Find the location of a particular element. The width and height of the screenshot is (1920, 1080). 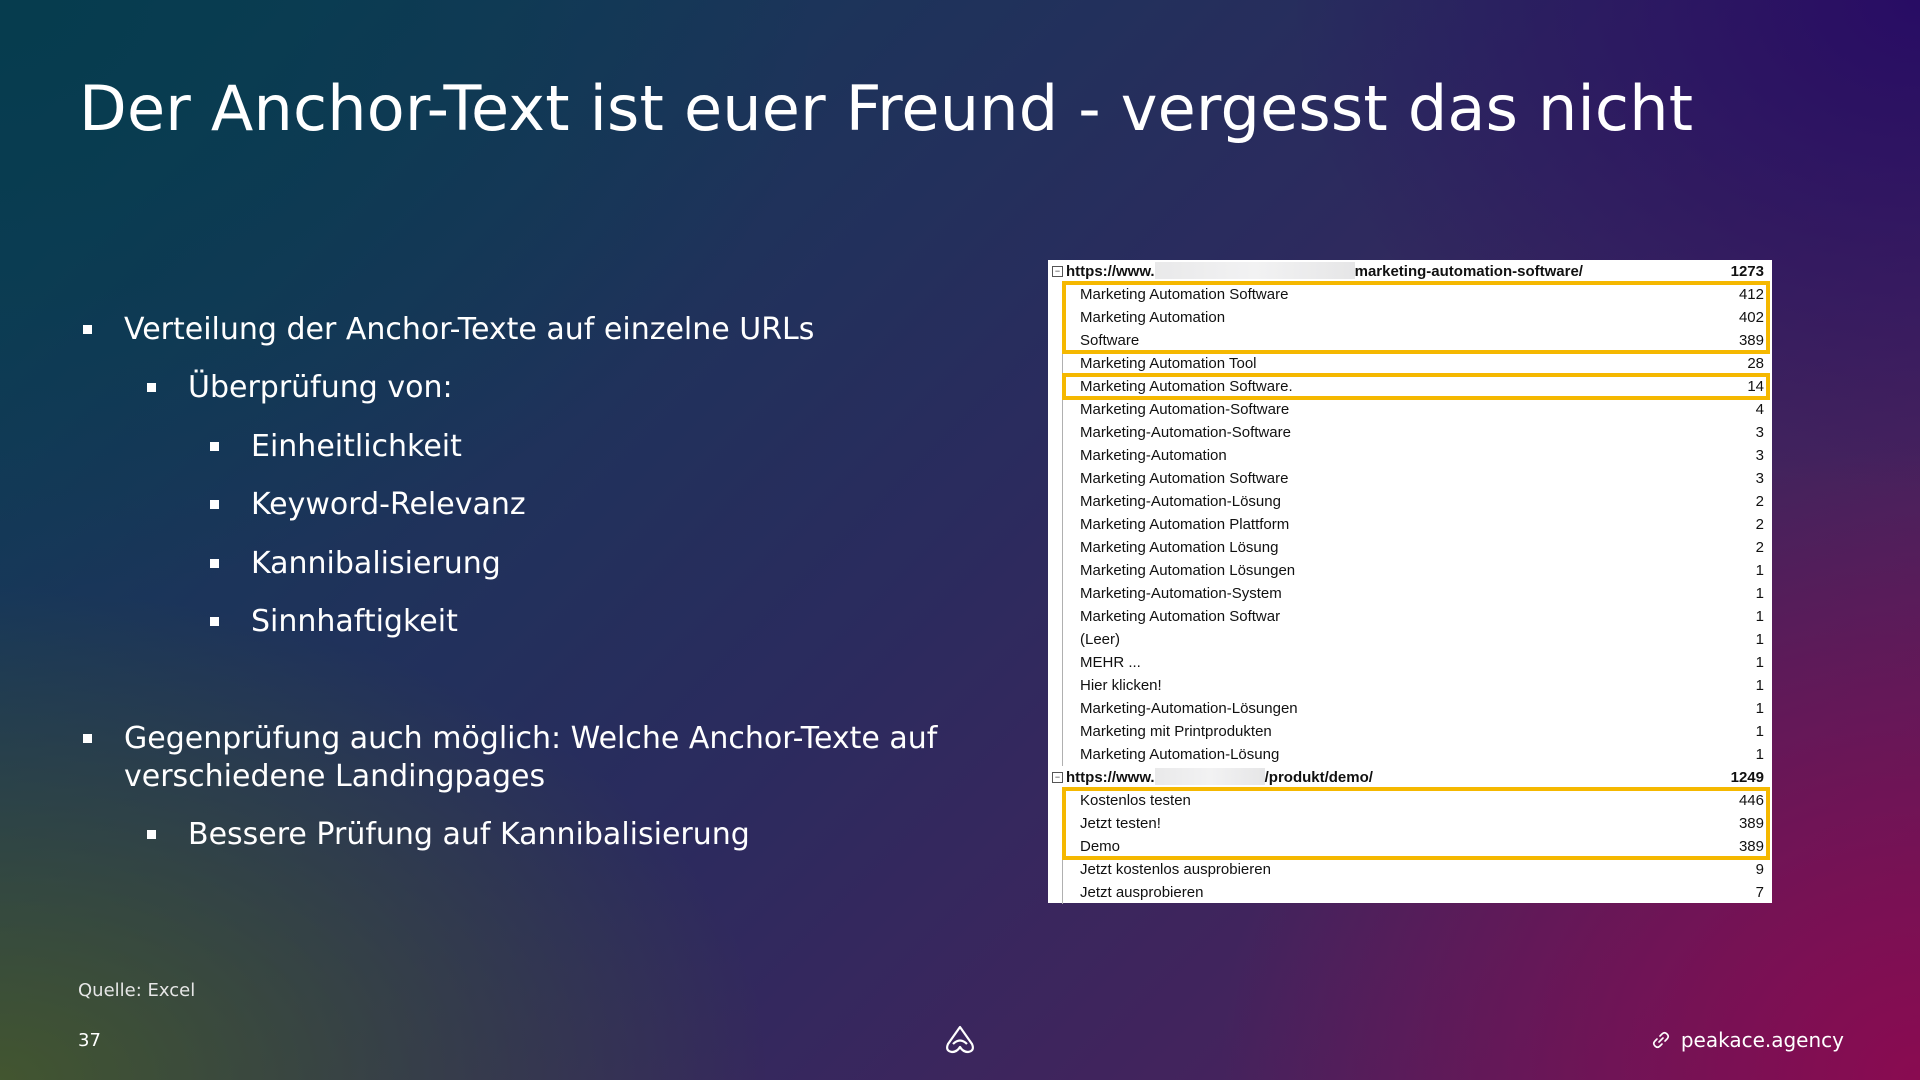

table-row: Marketing Automation Softwar 1 is located at coordinates (1410, 616).